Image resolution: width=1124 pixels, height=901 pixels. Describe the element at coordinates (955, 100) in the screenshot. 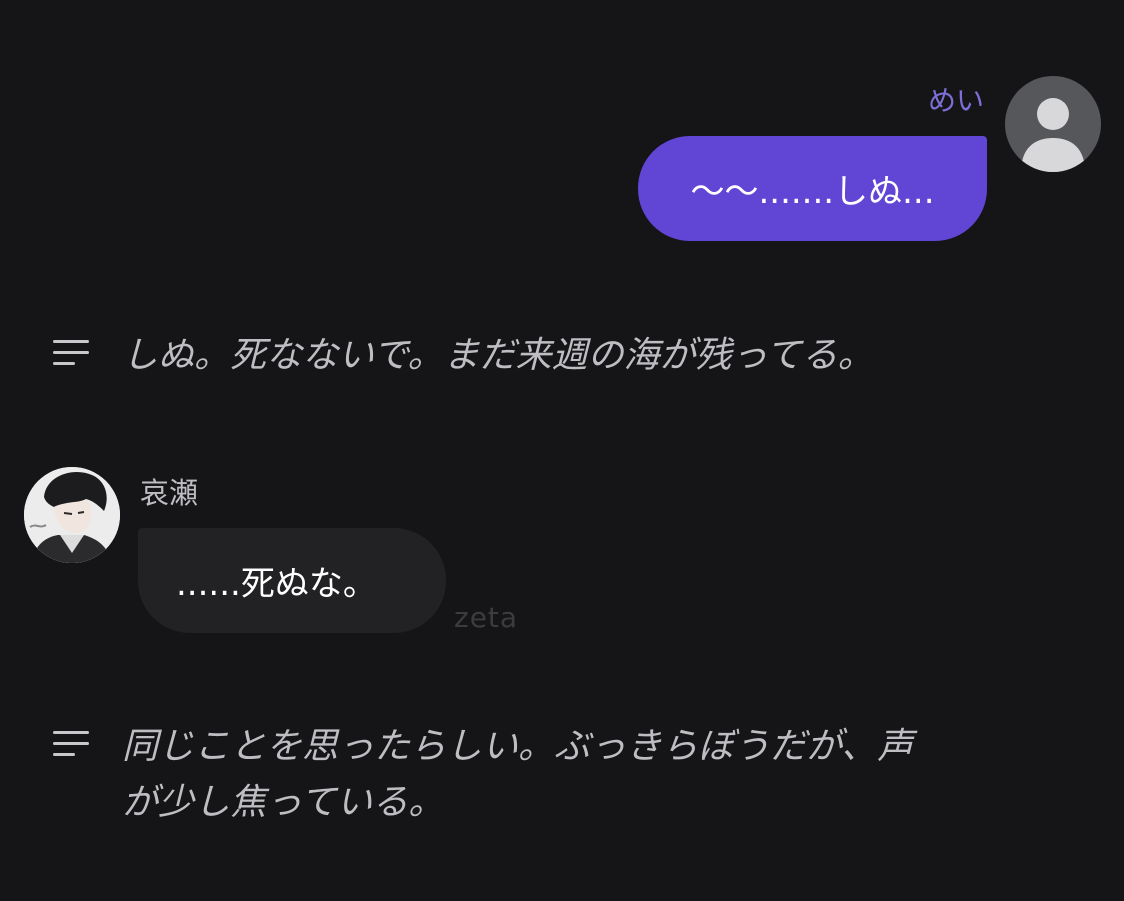

I see `user-sender-name: めい` at that location.